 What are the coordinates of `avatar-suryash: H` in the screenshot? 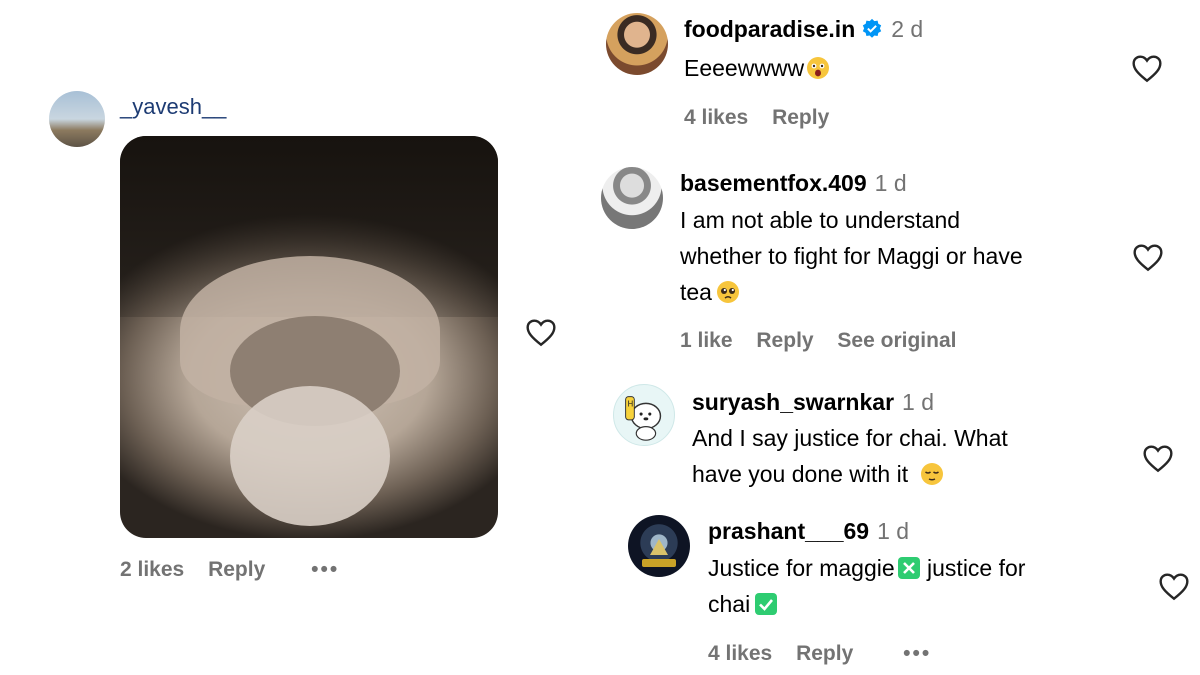 It's located at (644, 415).